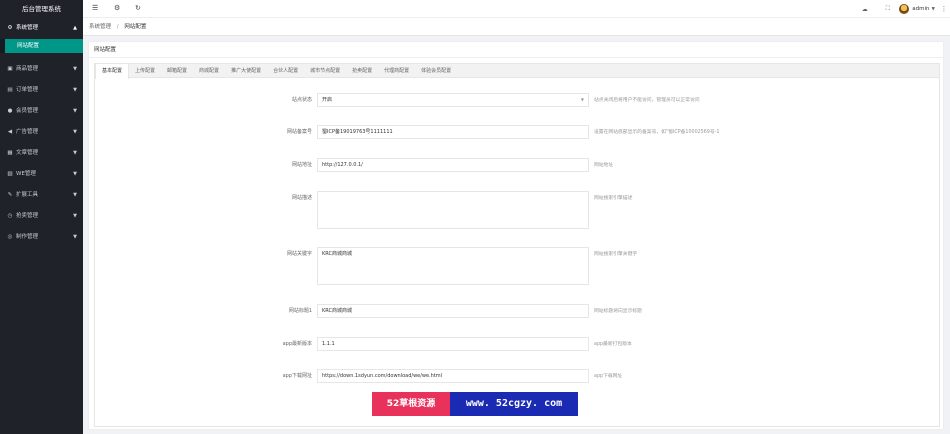  I want to click on description-textarea, so click(453, 210).